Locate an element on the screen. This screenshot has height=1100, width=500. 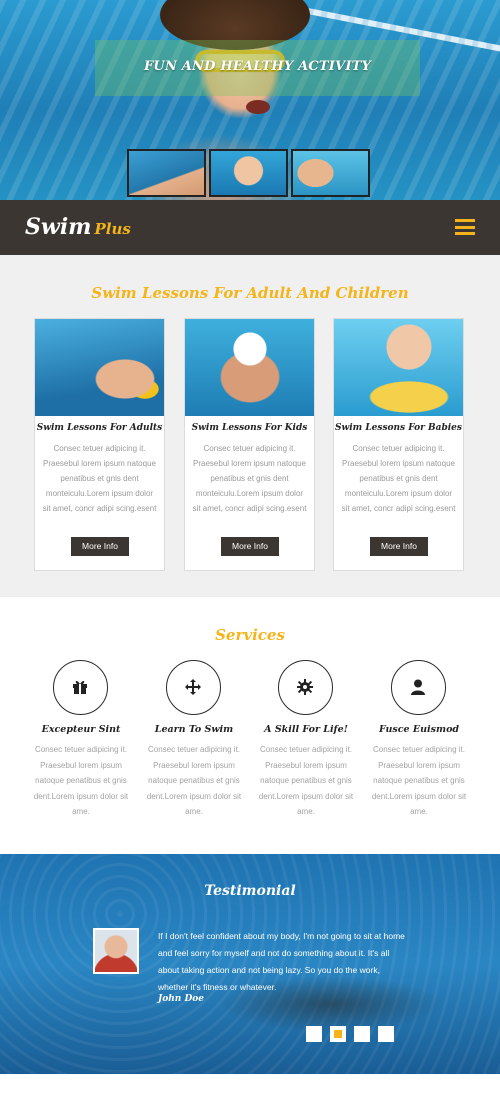
logo-accent-text: Plus is located at coordinates (112, 229).